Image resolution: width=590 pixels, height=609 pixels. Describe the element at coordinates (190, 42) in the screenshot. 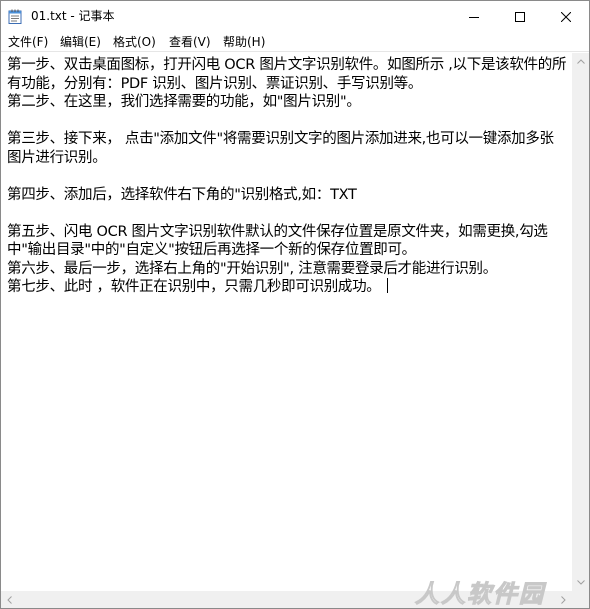

I see `menu-view: 查看(V)` at that location.